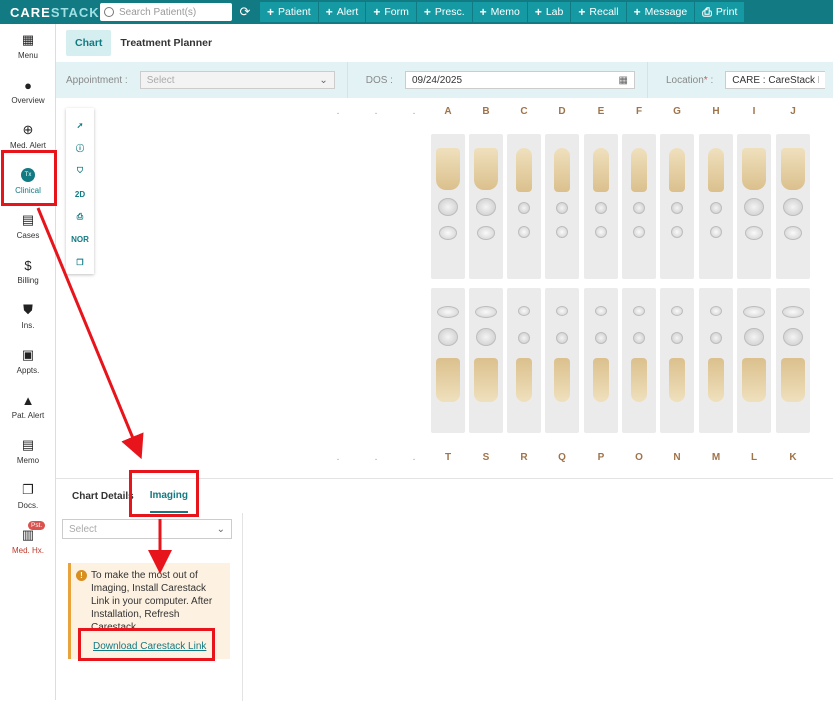 The width and height of the screenshot is (833, 701). I want to click on printer-icon: ⎙, so click(80, 216).